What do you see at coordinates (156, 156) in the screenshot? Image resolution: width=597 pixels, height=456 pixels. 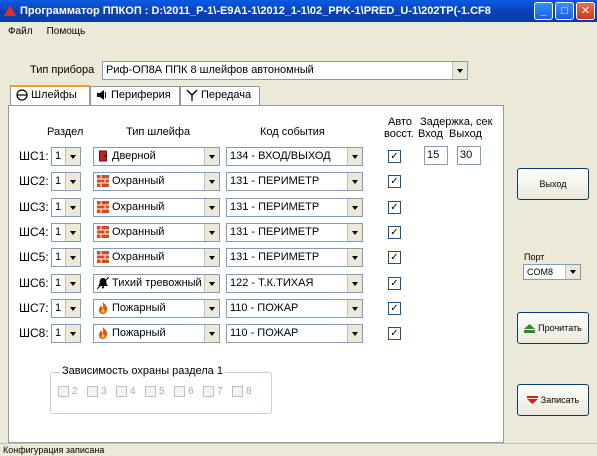 I see `loop-type-select: Дверной` at bounding box center [156, 156].